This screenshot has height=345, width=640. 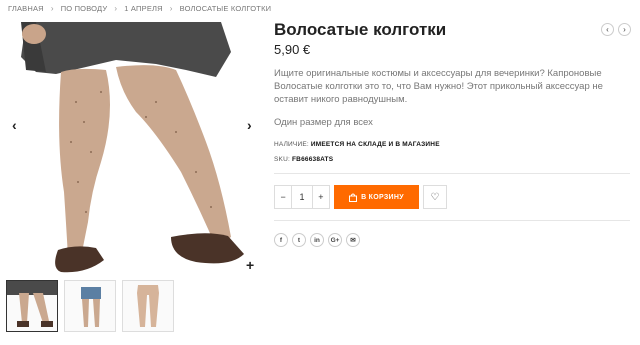 I want to click on linkedin-icon: in, so click(x=317, y=240).